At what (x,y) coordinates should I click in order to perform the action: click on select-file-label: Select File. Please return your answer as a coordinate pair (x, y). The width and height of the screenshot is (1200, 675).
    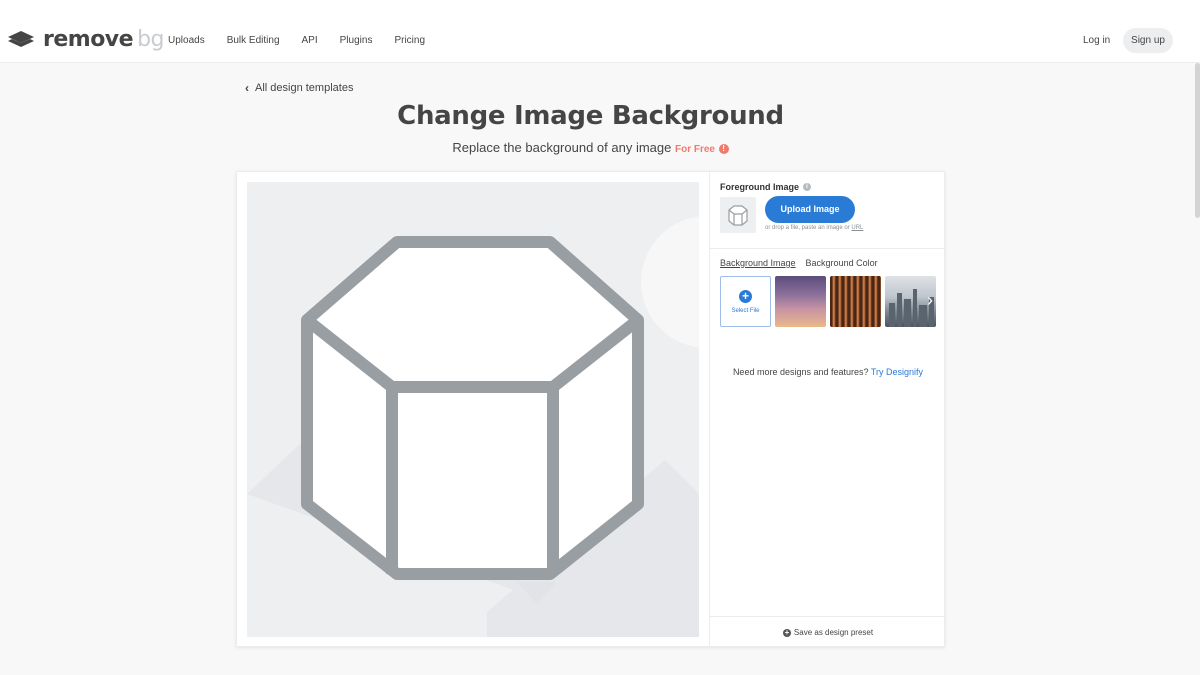
    Looking at the image, I should click on (745, 310).